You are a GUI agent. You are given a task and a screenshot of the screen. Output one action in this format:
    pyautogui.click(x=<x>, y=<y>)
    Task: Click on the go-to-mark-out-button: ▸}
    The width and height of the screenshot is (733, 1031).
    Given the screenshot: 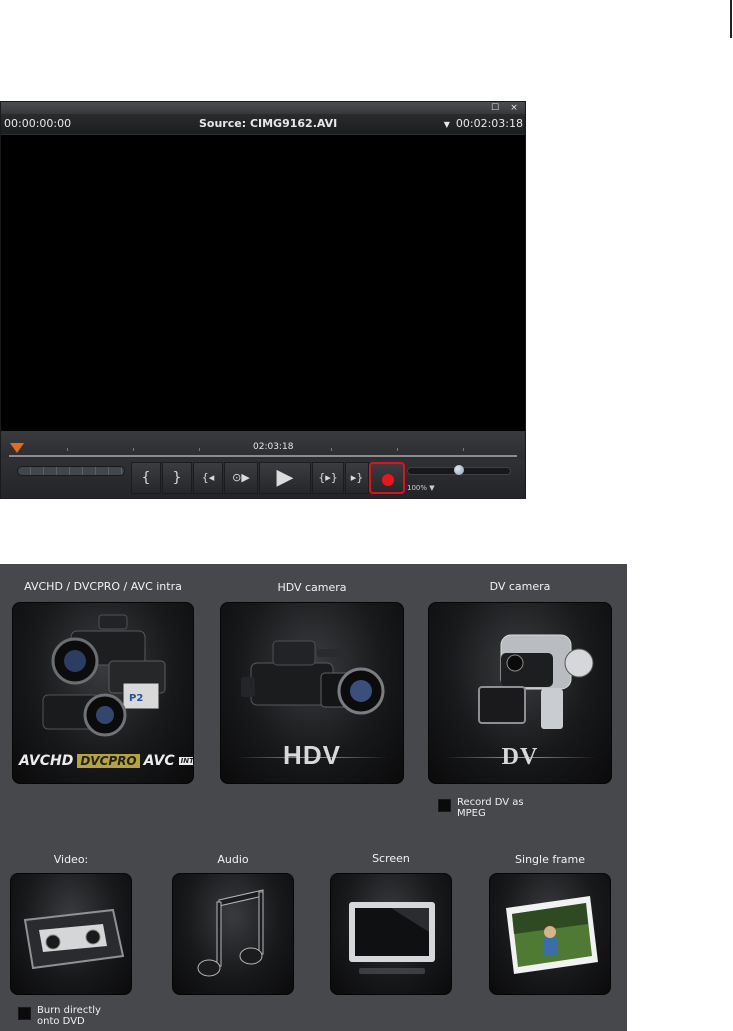 What is the action you would take?
    pyautogui.click(x=357, y=478)
    